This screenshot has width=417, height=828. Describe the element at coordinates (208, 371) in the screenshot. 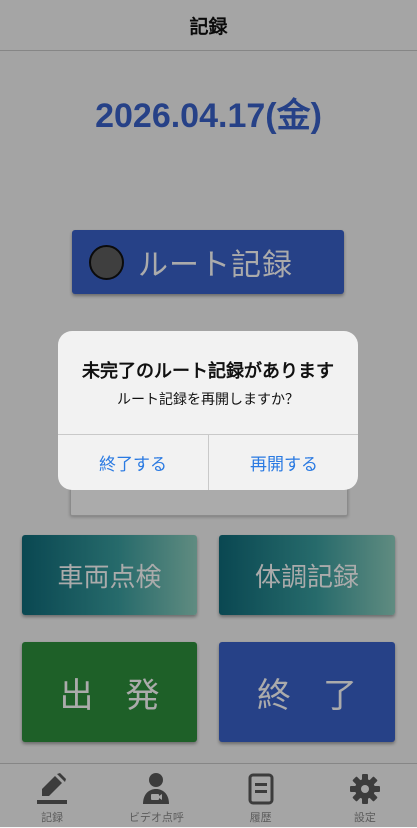

I see `dialog-title: 未完了のルート記録があります` at that location.